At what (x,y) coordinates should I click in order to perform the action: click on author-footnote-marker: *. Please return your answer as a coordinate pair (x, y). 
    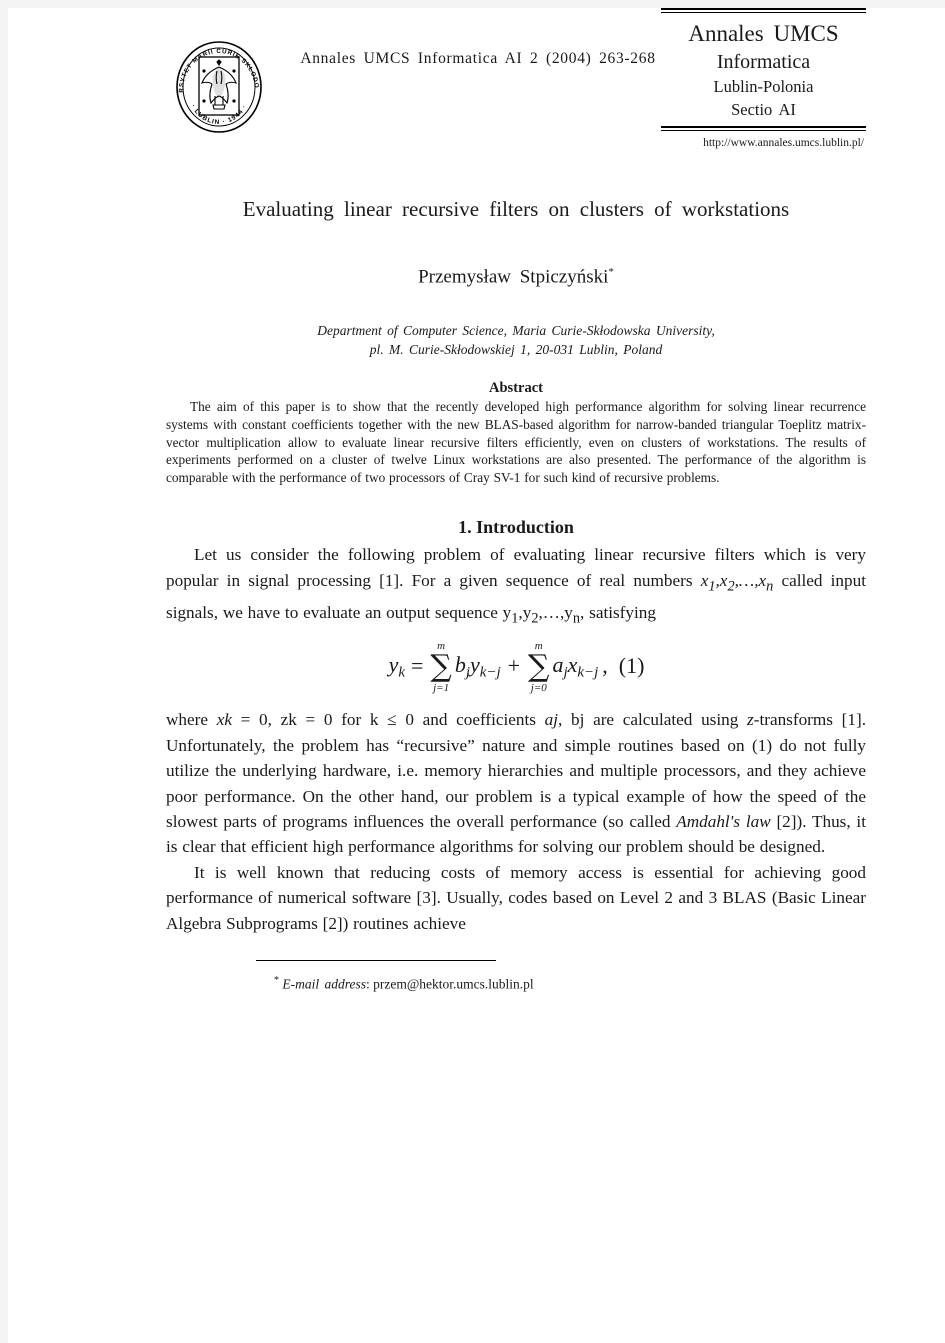
    Looking at the image, I should click on (611, 272).